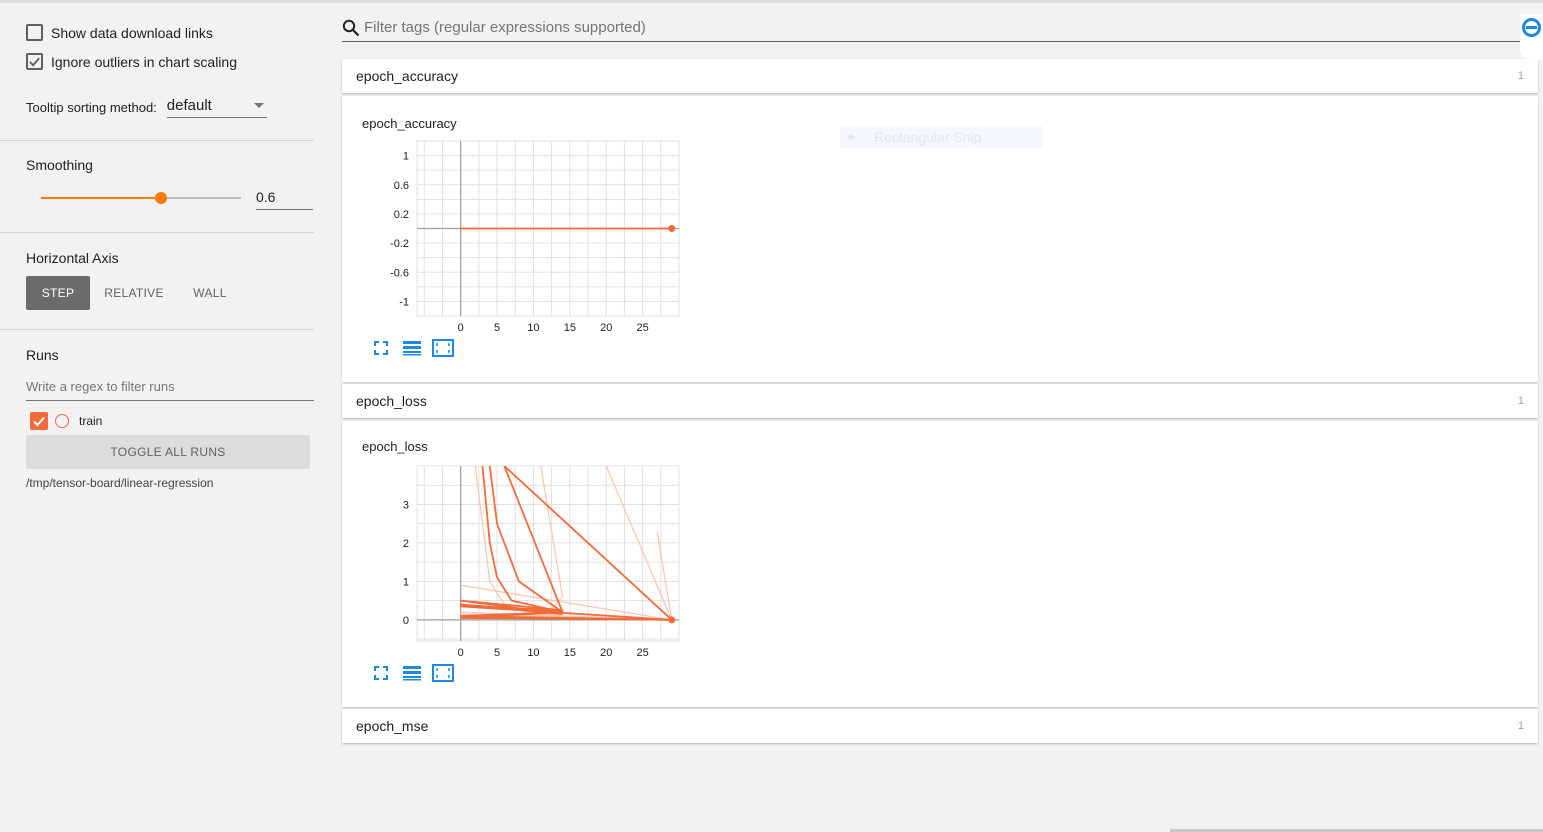 This screenshot has width=1543, height=832. Describe the element at coordinates (391, 401) in the screenshot. I see `category-name: epoch_loss` at that location.